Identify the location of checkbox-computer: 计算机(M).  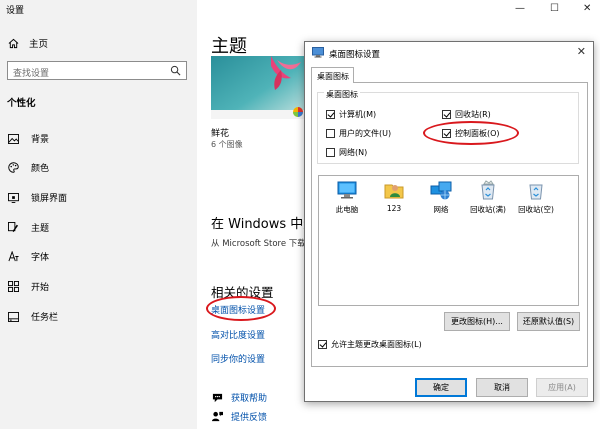
(351, 114).